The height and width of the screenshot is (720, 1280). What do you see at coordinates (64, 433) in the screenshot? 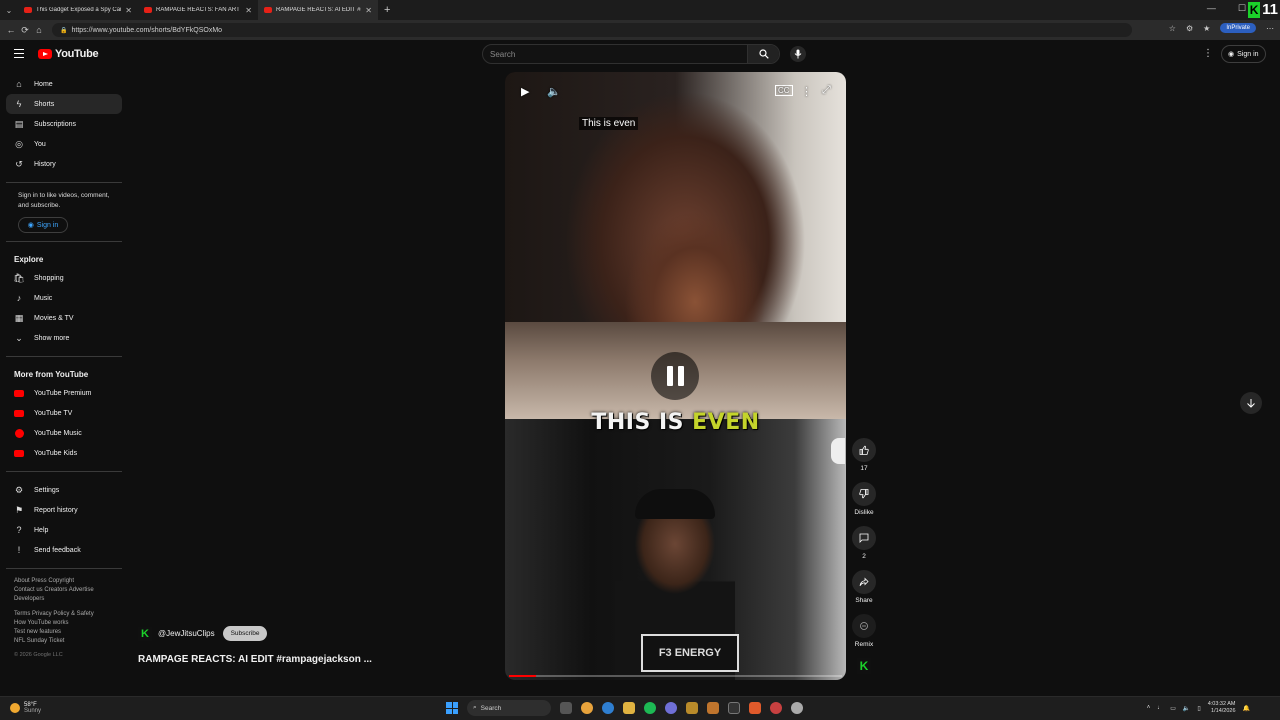
I see `sidebar-item-youtube-music: YouTube Music` at bounding box center [64, 433].